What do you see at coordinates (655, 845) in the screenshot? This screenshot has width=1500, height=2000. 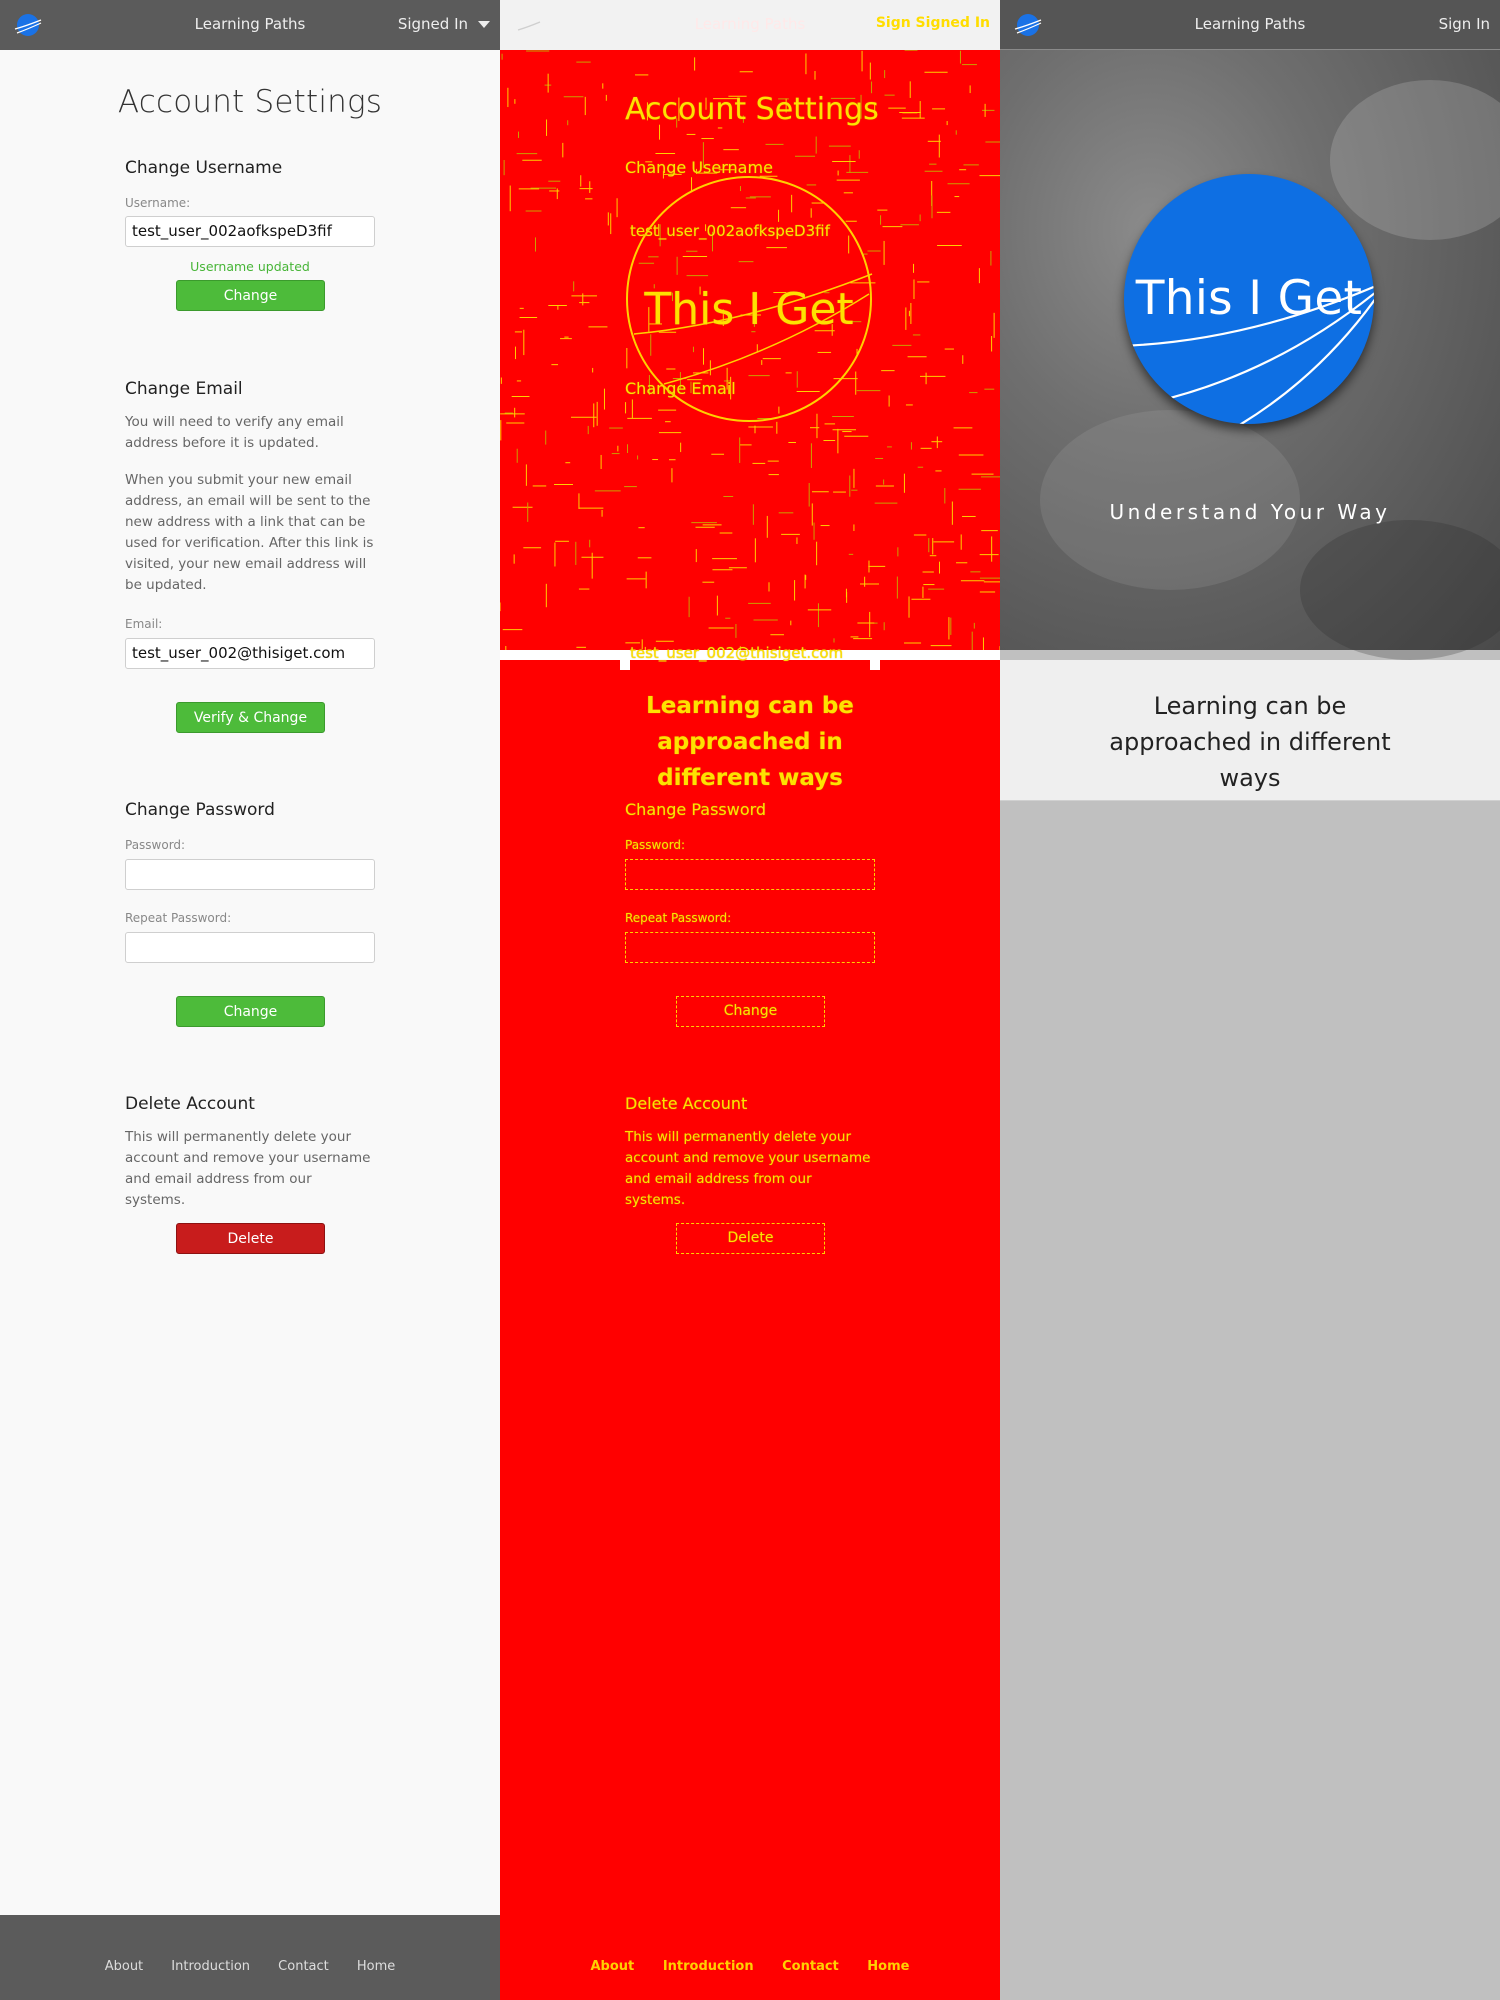 I see `overlay-password-label: Password:` at bounding box center [655, 845].